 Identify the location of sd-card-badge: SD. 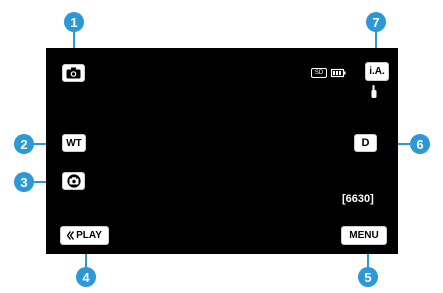
(319, 73).